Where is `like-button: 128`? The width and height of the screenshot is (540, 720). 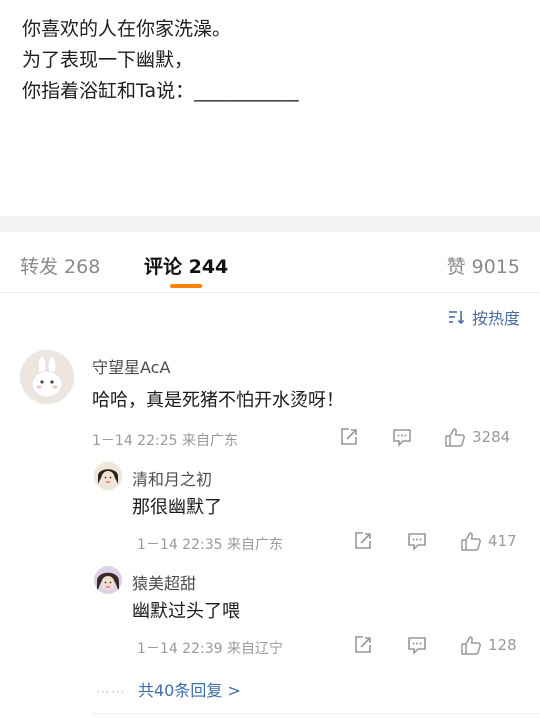
like-button: 128 is located at coordinates (488, 645).